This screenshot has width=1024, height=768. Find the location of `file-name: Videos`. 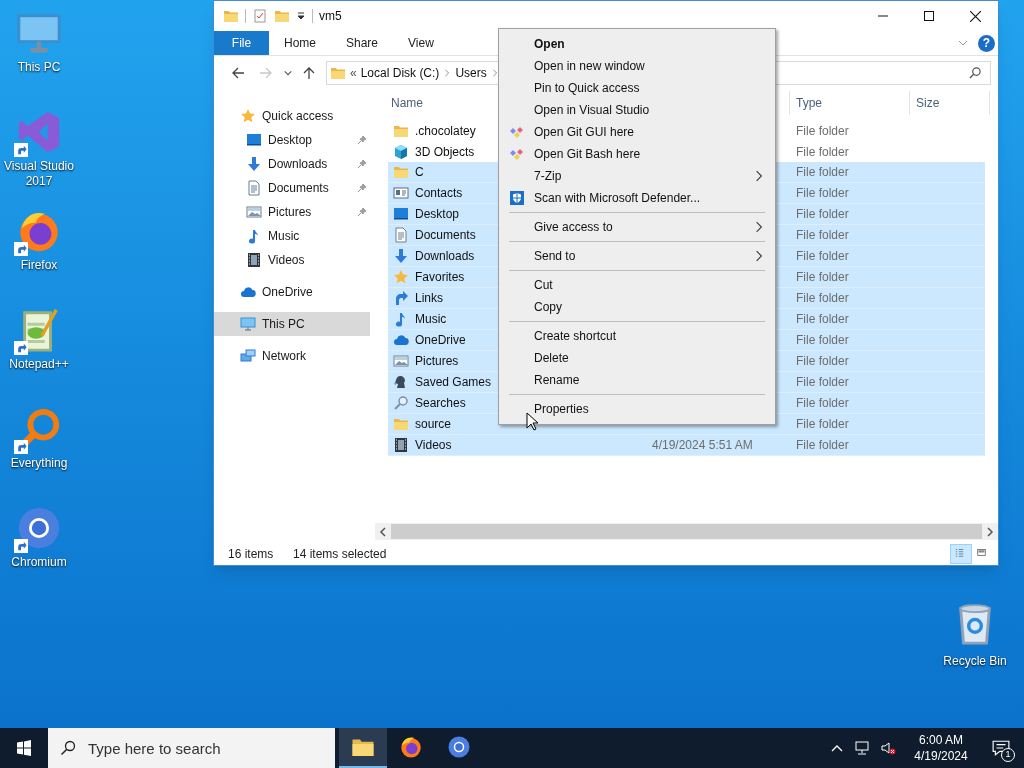

file-name: Videos is located at coordinates (433, 445).